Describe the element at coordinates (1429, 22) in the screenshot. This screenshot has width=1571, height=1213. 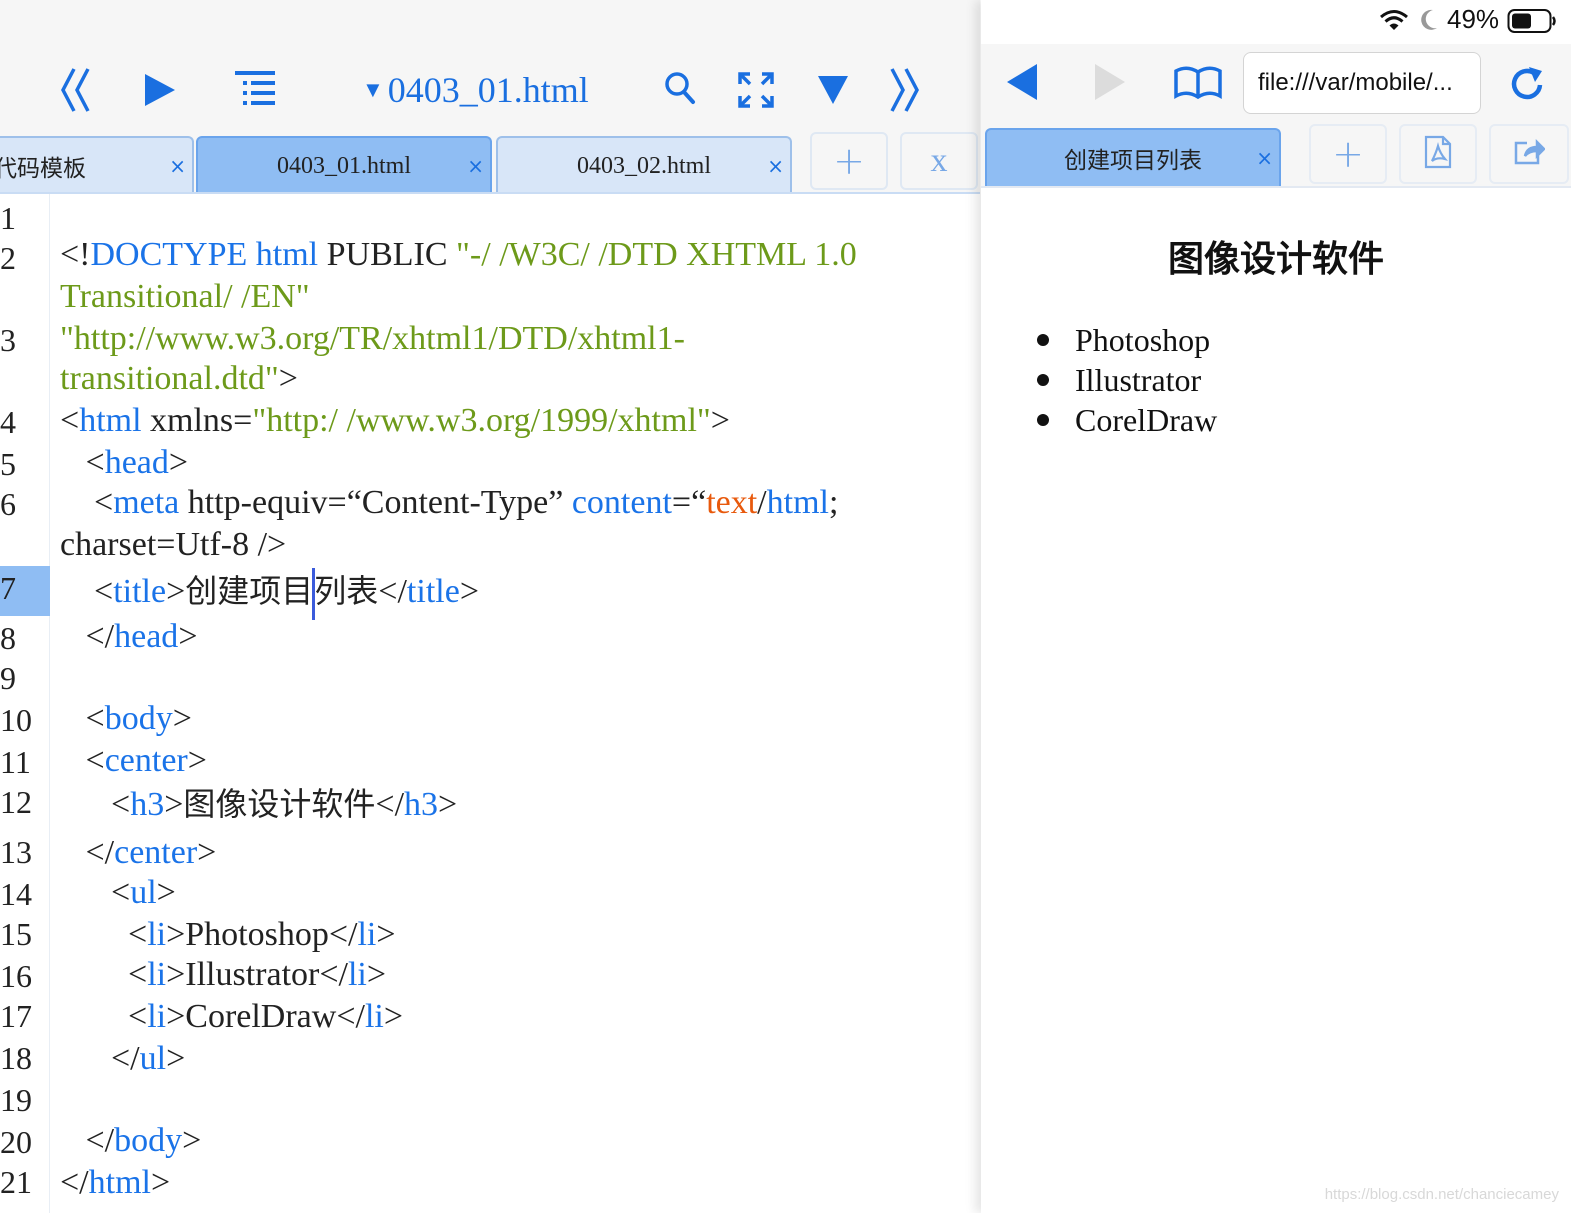
I see `moon-icon` at that location.